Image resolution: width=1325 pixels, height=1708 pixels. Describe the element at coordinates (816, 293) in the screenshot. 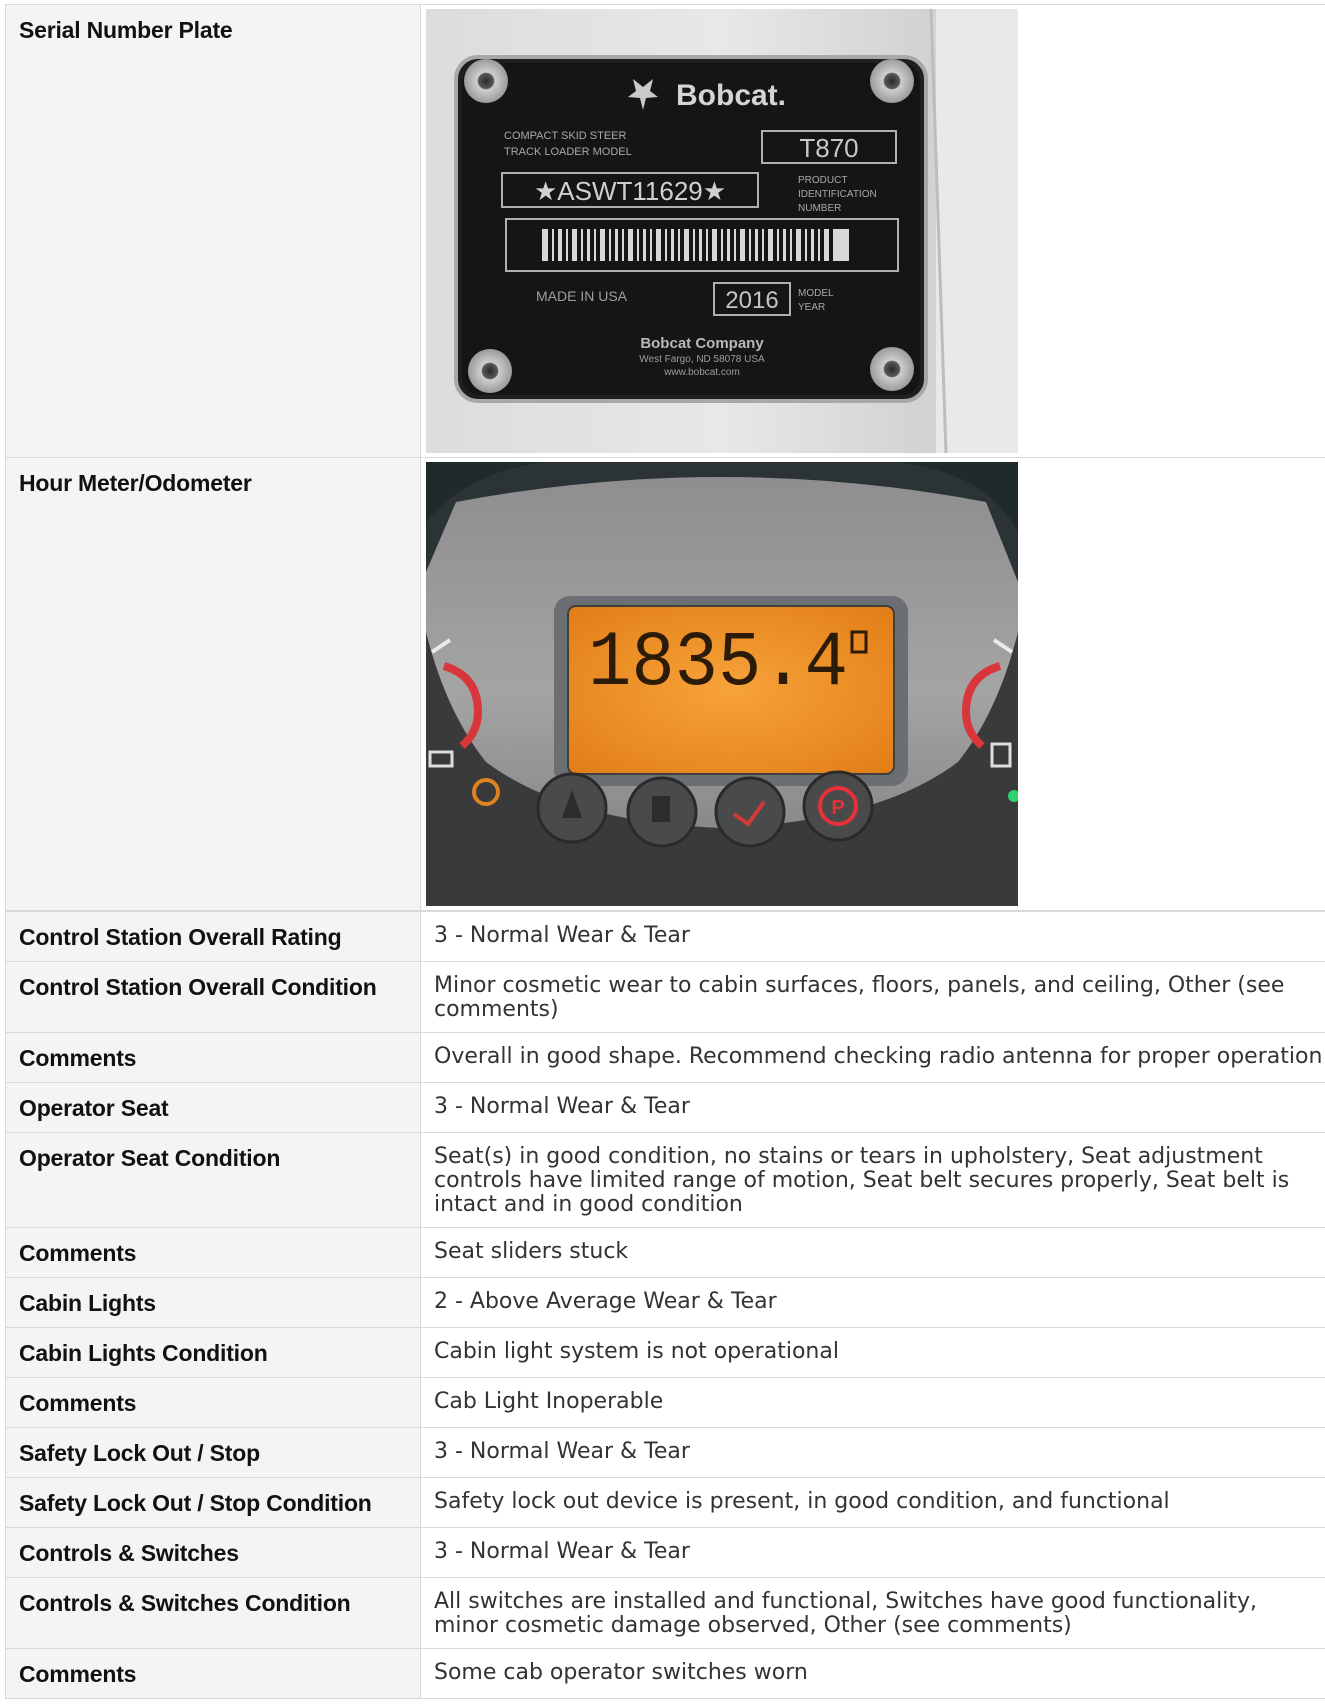

I see `svg-text: MODEL` at that location.